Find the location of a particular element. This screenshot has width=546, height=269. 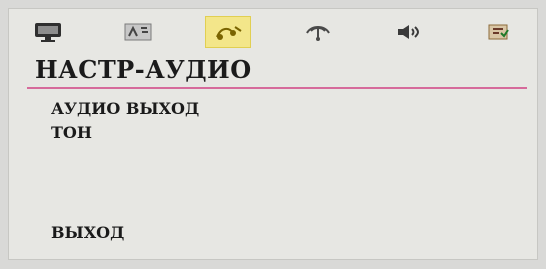

title-divider is located at coordinates (277, 88).